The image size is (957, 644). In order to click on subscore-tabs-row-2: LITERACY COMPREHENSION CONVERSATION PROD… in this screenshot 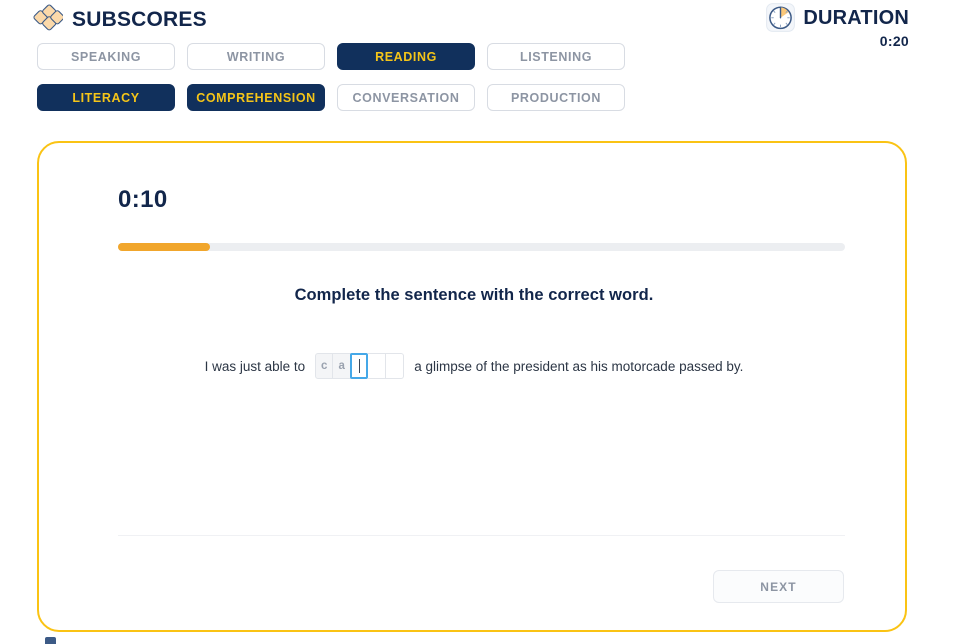, I will do `click(331, 97)`.